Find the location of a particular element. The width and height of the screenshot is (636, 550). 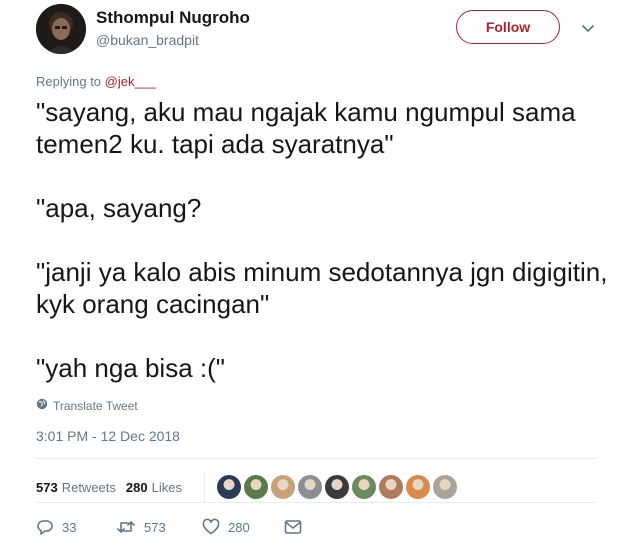

tweet-stats: 573 Retweets 280 Likes is located at coordinates (246, 487).